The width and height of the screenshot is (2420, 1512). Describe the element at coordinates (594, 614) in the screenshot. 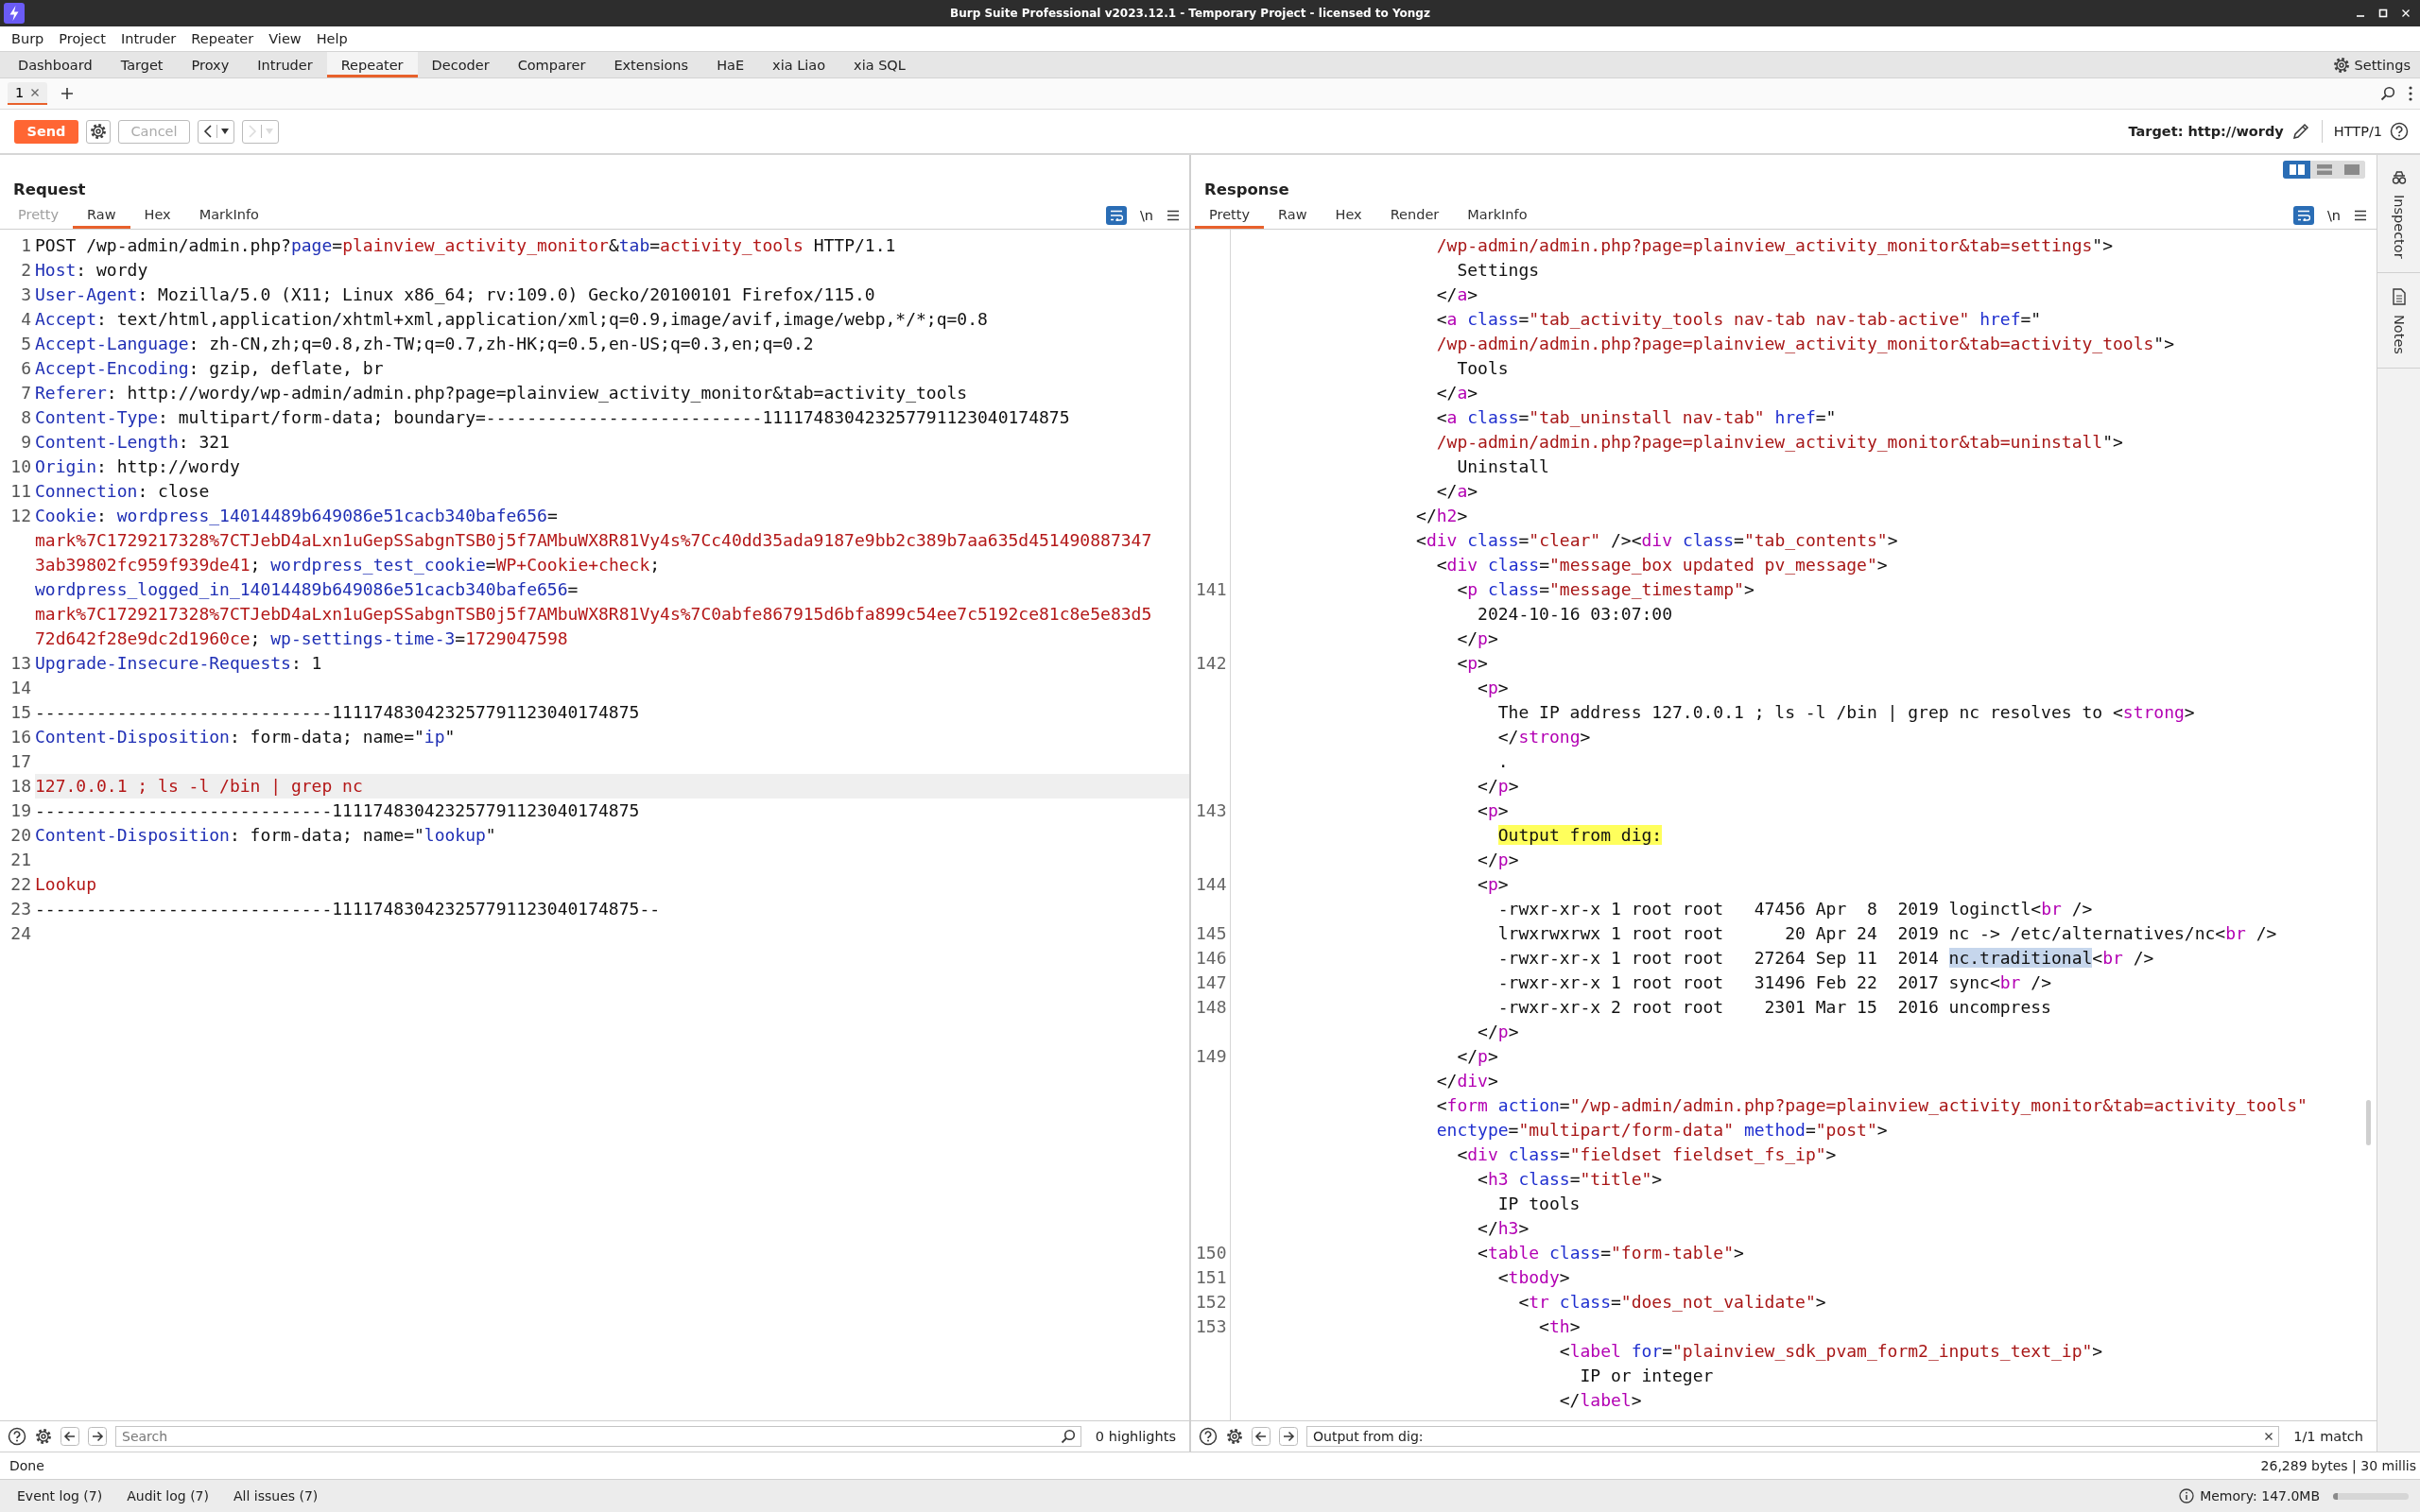

I see `code-line: mark%7C1729217328%7CTJebD4aLxn1uGepSSabgnTSB0j5f7AMbuWX8R81Vy4s%7C0abfe867915d6bfa899c54ee7c5192ce81c8e5e83d5` at that location.